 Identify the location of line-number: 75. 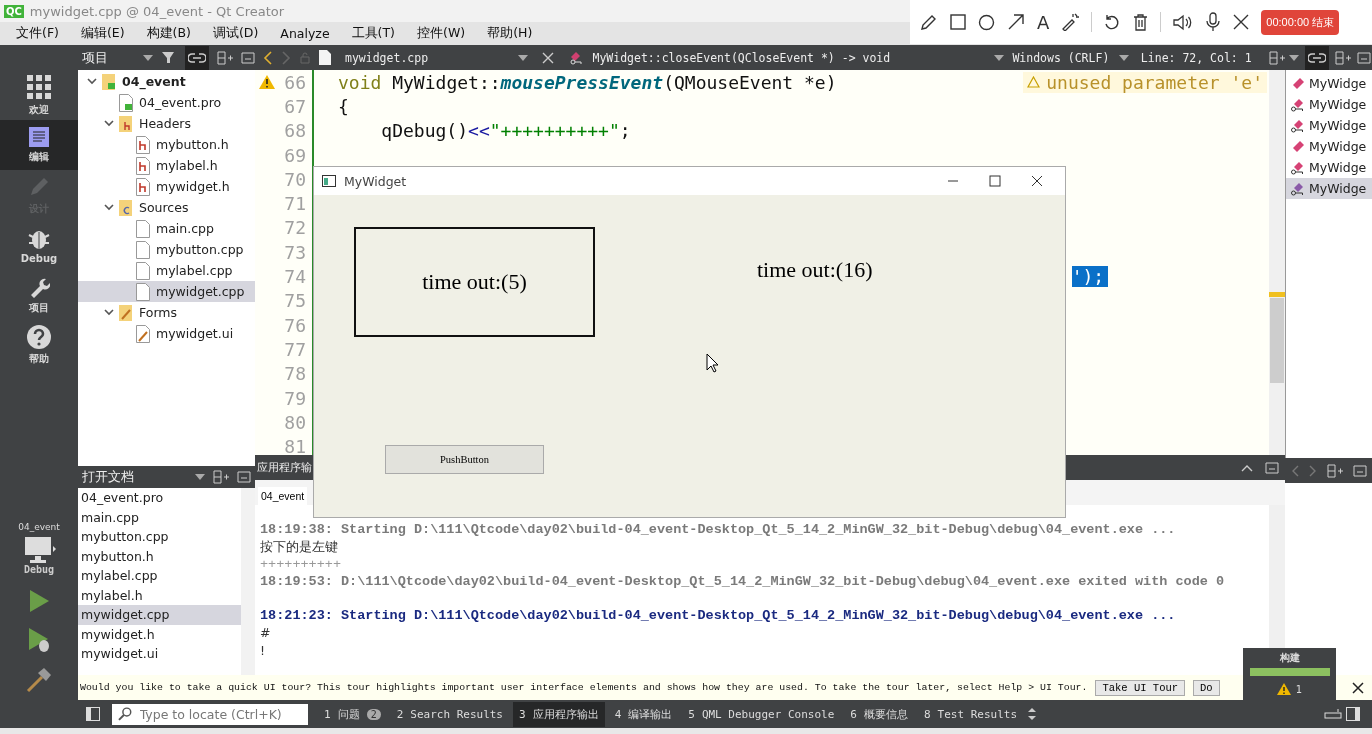
(295, 301).